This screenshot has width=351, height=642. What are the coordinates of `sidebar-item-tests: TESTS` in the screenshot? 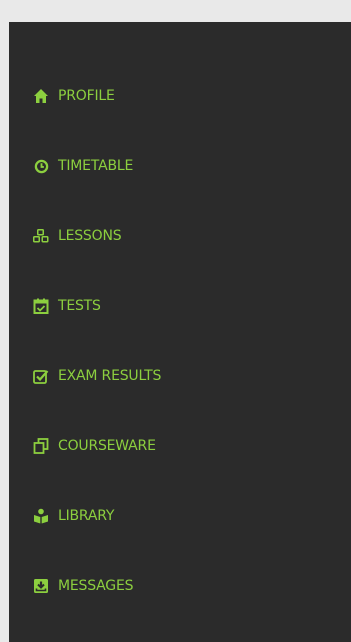 It's located at (66, 306).